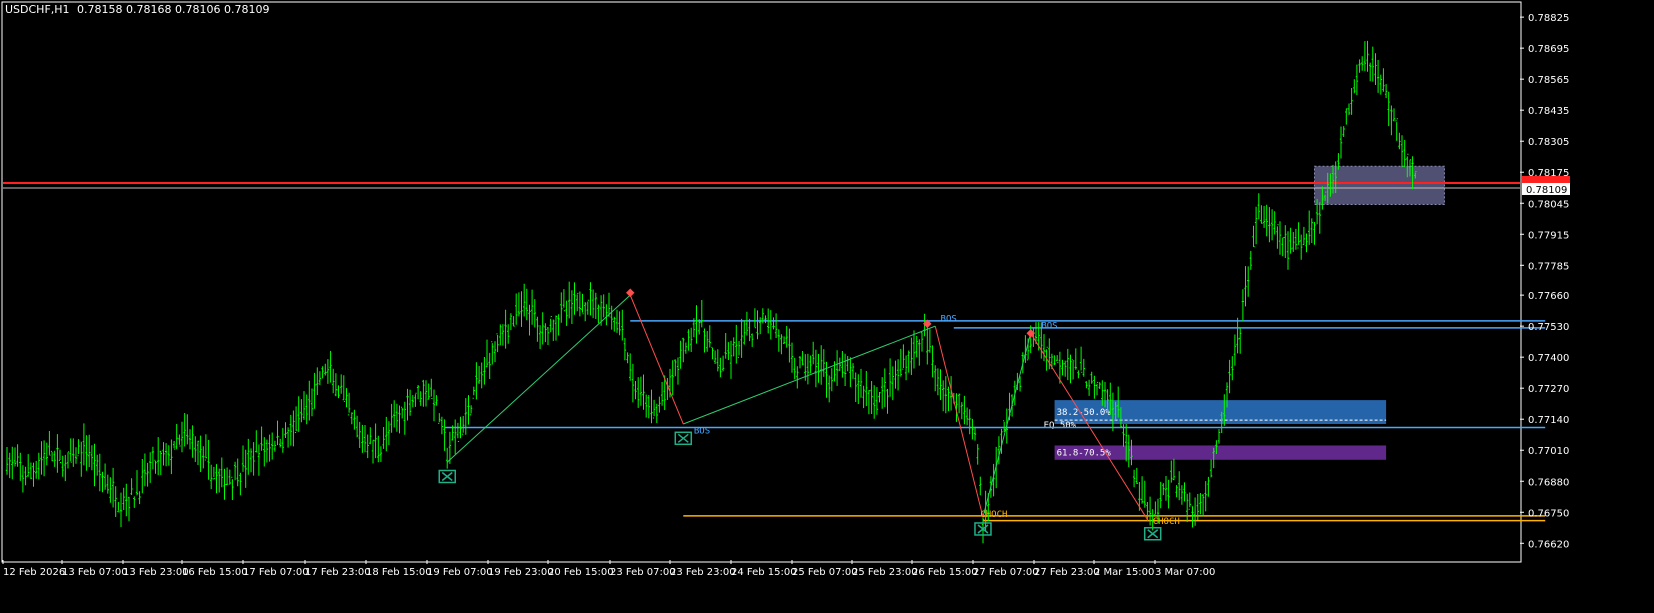 This screenshot has height=613, width=1654. Describe the element at coordinates (1548, 420) in the screenshot. I see `y-tick-label-13: 0.77140` at that location.